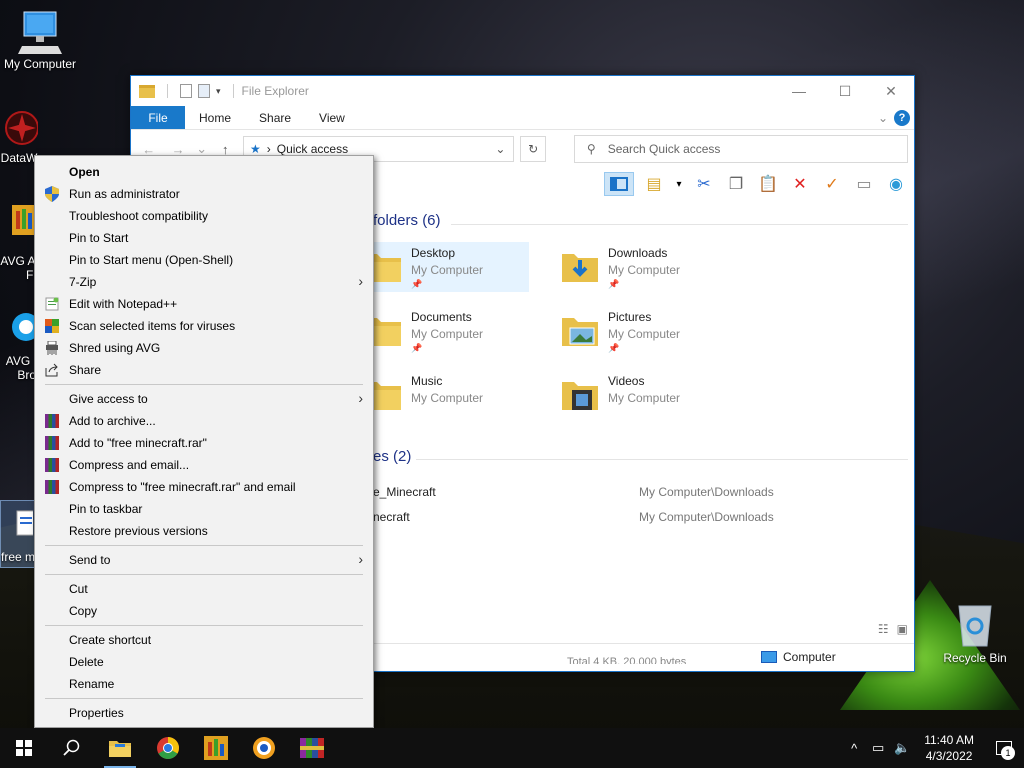 The image size is (1024, 768). What do you see at coordinates (204, 684) in the screenshot?
I see `menu-item-rename: Rename` at bounding box center [204, 684].